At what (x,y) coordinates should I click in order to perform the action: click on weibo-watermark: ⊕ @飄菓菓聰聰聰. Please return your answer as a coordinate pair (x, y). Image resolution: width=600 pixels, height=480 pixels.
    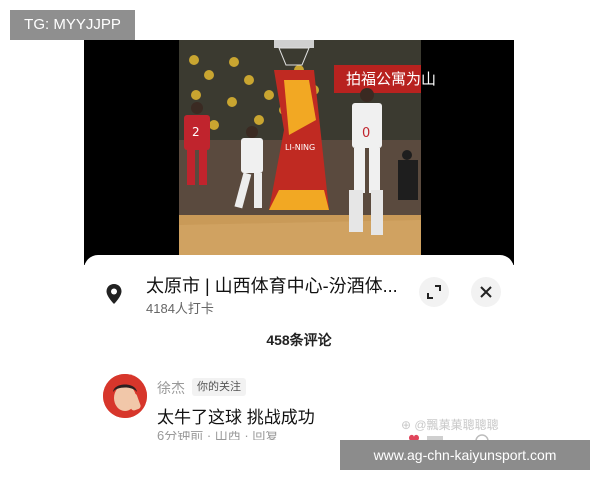
    Looking at the image, I should click on (450, 425).